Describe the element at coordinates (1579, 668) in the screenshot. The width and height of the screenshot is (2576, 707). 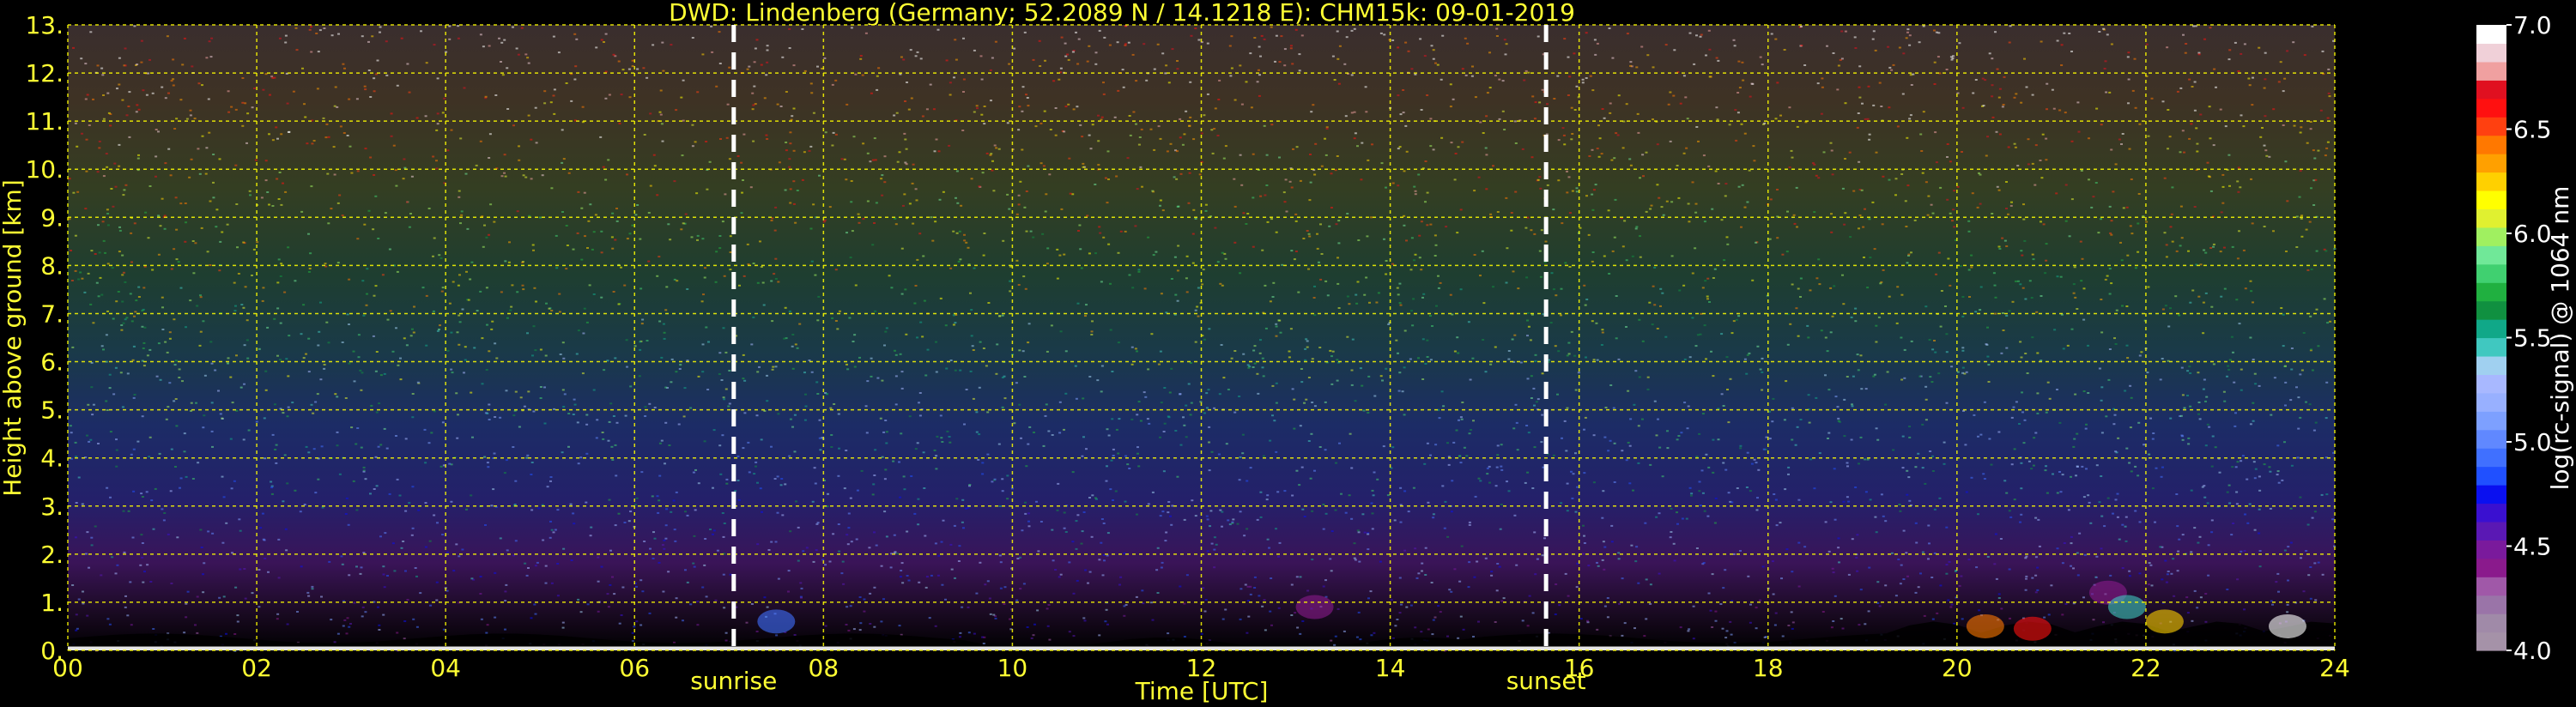
I see `x-tick-label: 16` at that location.